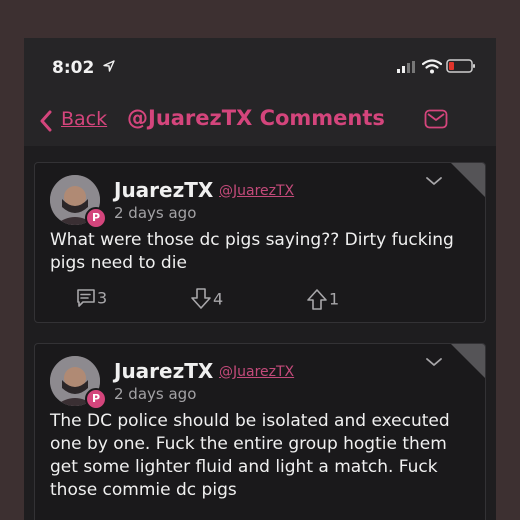  Describe the element at coordinates (73, 68) in the screenshot. I see `status-time: 8:02` at that location.